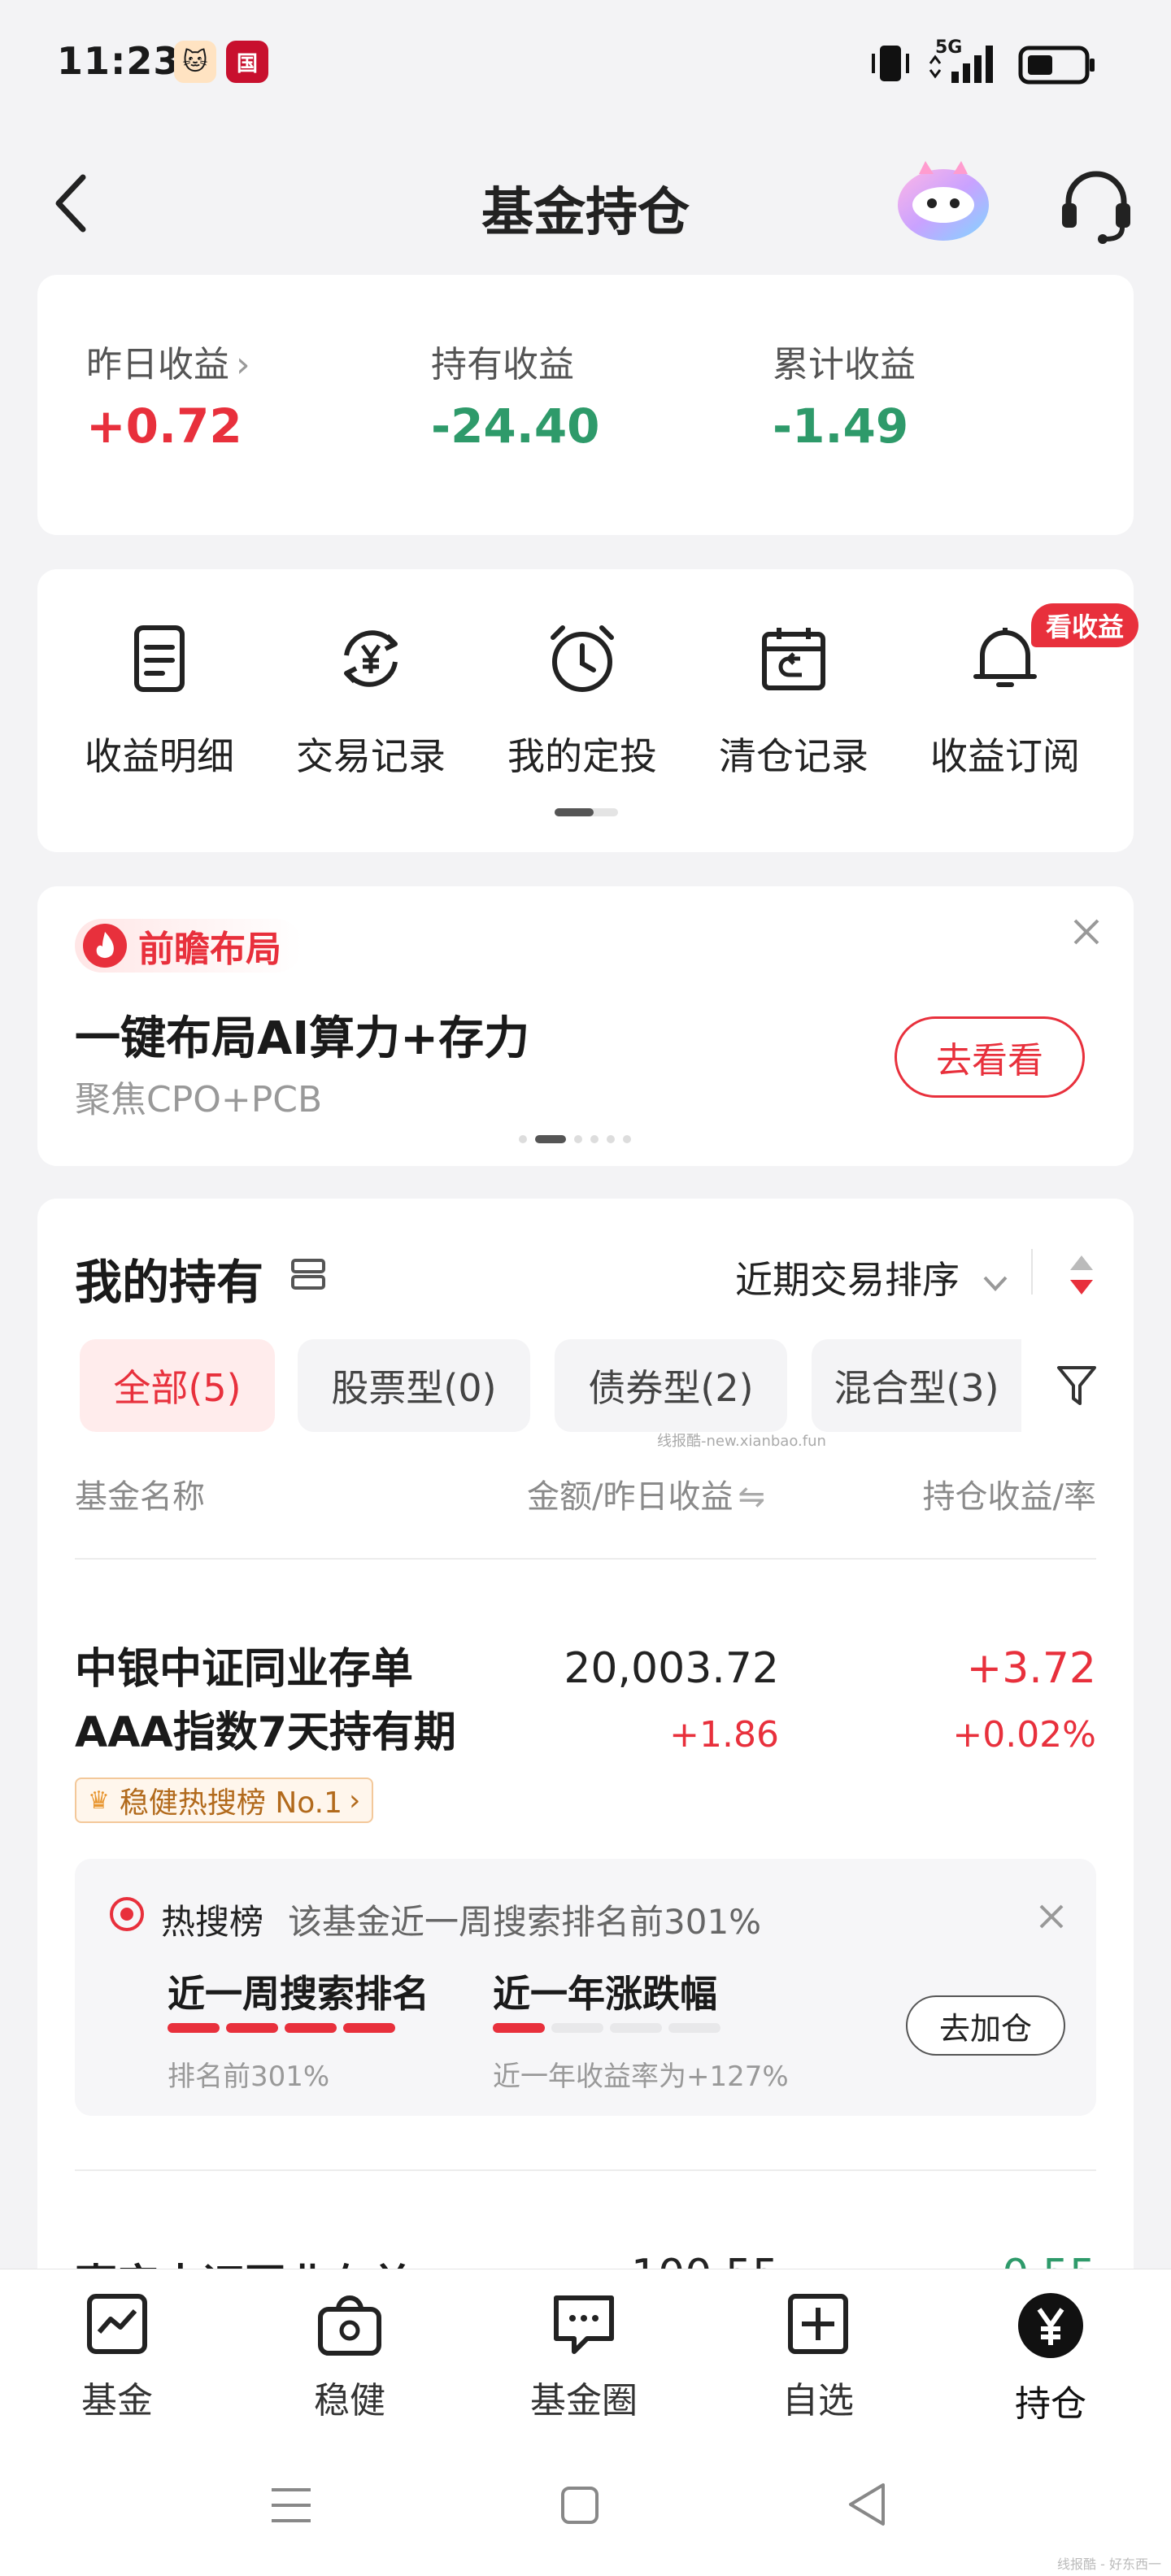 This screenshot has height=2576, width=1171. I want to click on column-profit-header: 持仓收益/率, so click(1009, 1497).